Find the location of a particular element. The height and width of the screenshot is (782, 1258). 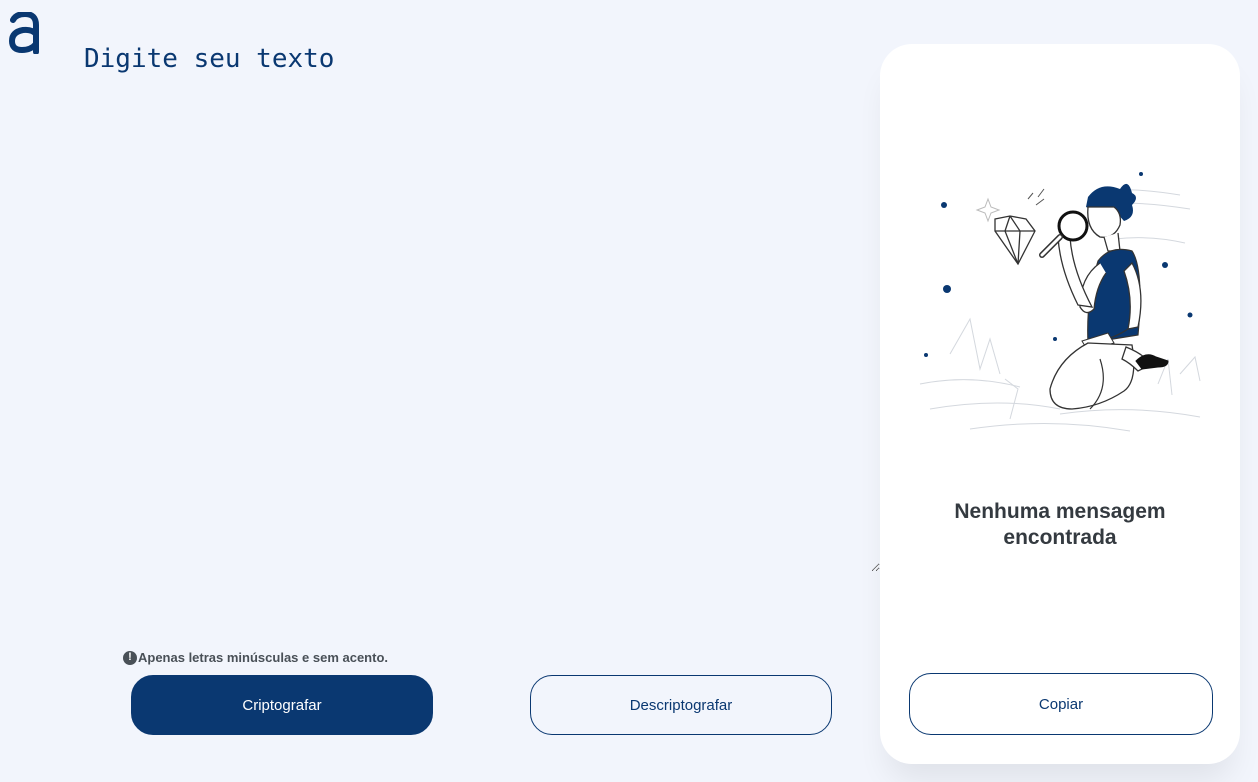

input-warning: ! Apenas letras minúsculas e sem acento. is located at coordinates (255, 657).